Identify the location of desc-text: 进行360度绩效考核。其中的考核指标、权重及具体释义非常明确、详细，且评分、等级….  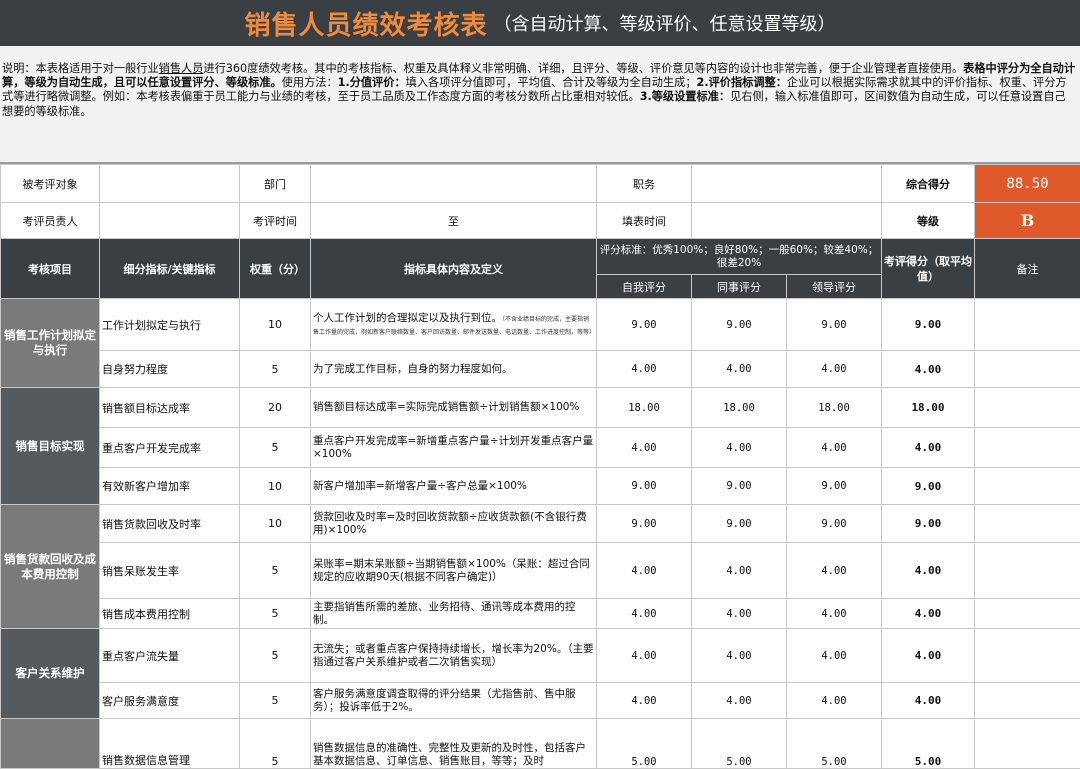
(583, 68).